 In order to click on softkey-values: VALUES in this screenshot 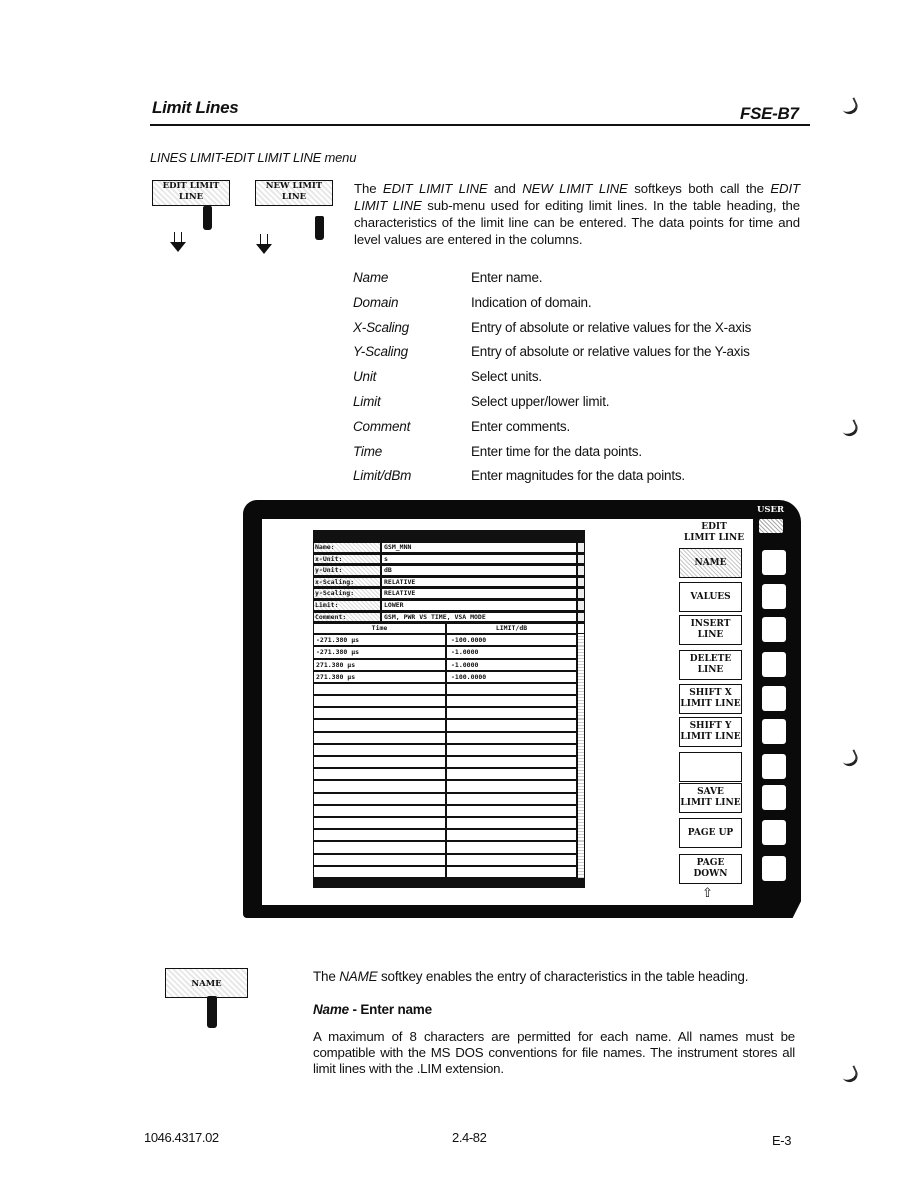, I will do `click(710, 597)`.